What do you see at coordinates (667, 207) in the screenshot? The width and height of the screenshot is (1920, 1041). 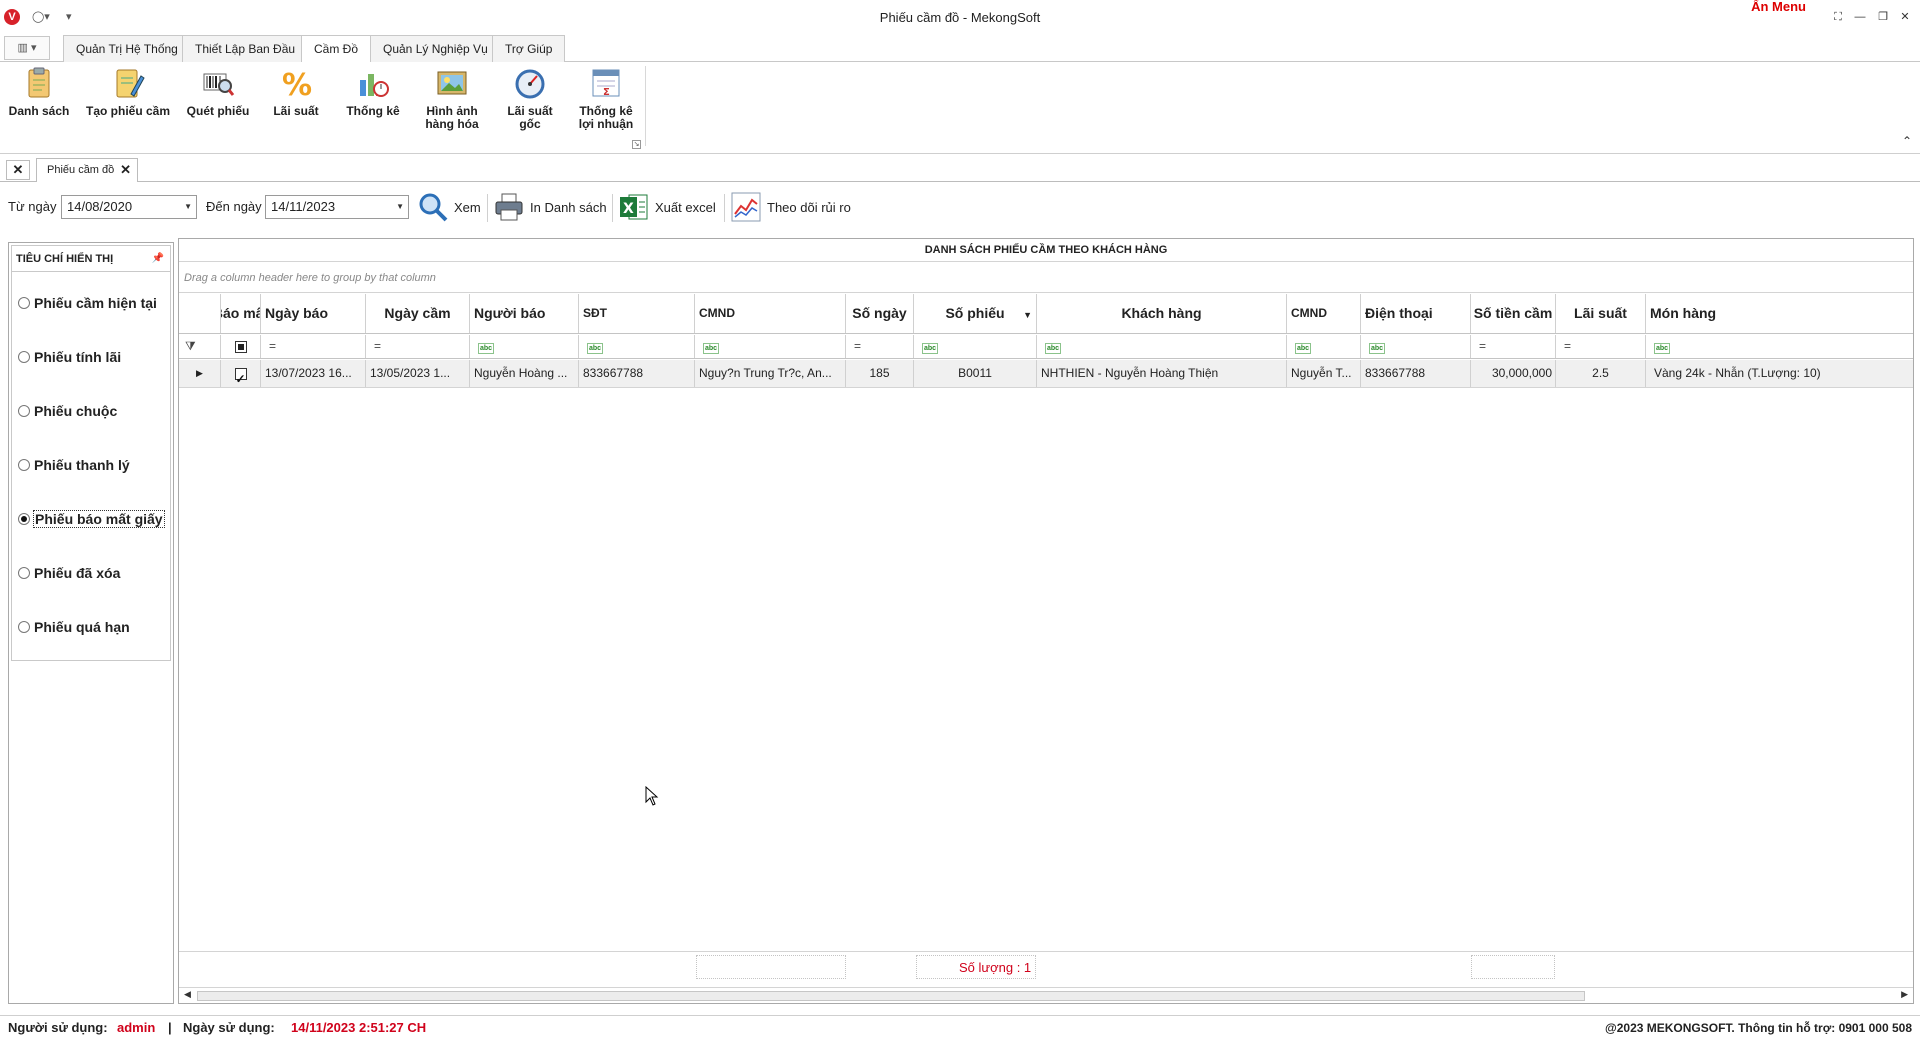 I see `export-excel-button: X Xuất excel` at bounding box center [667, 207].